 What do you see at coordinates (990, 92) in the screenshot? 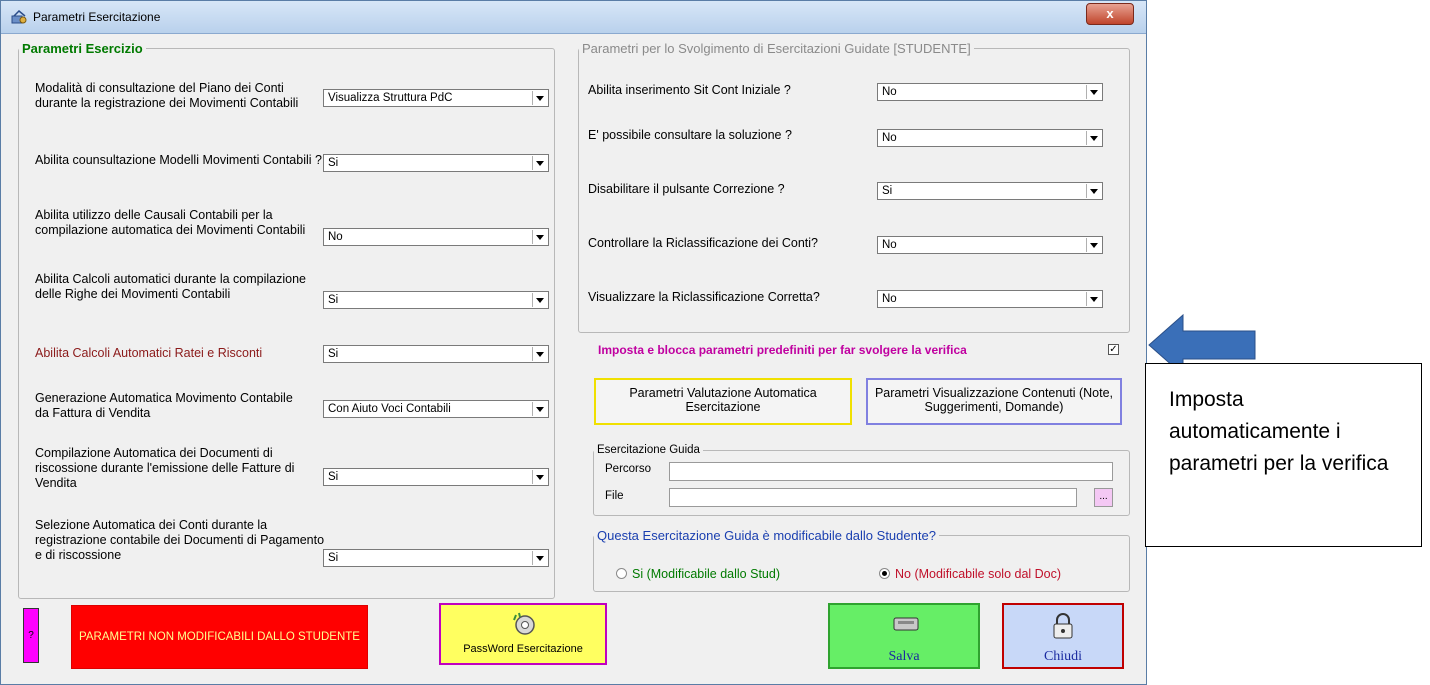
I see `combo-sit-cont-iniziale: No` at bounding box center [990, 92].